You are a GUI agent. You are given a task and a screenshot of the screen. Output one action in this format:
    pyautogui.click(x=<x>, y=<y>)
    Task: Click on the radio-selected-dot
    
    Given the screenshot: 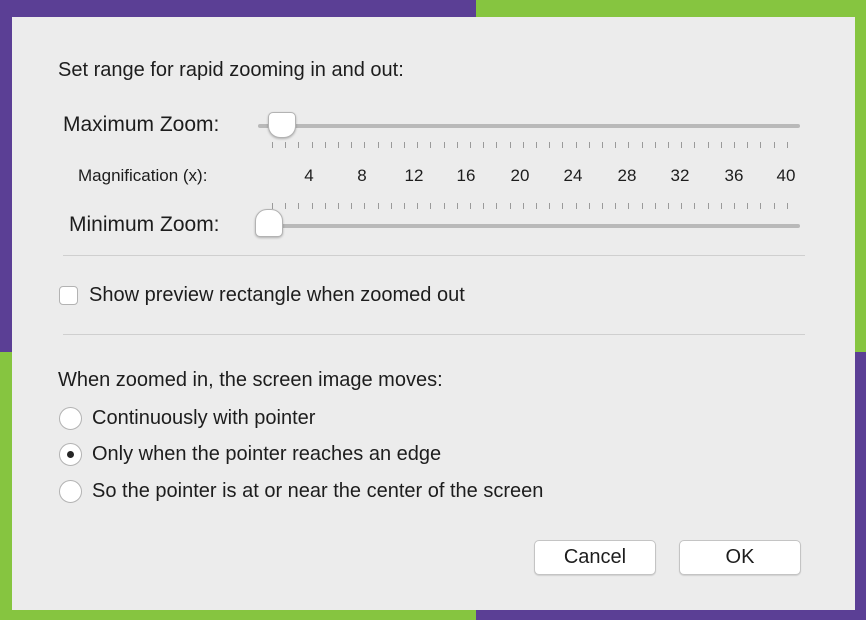 What is the action you would take?
    pyautogui.click(x=70, y=454)
    